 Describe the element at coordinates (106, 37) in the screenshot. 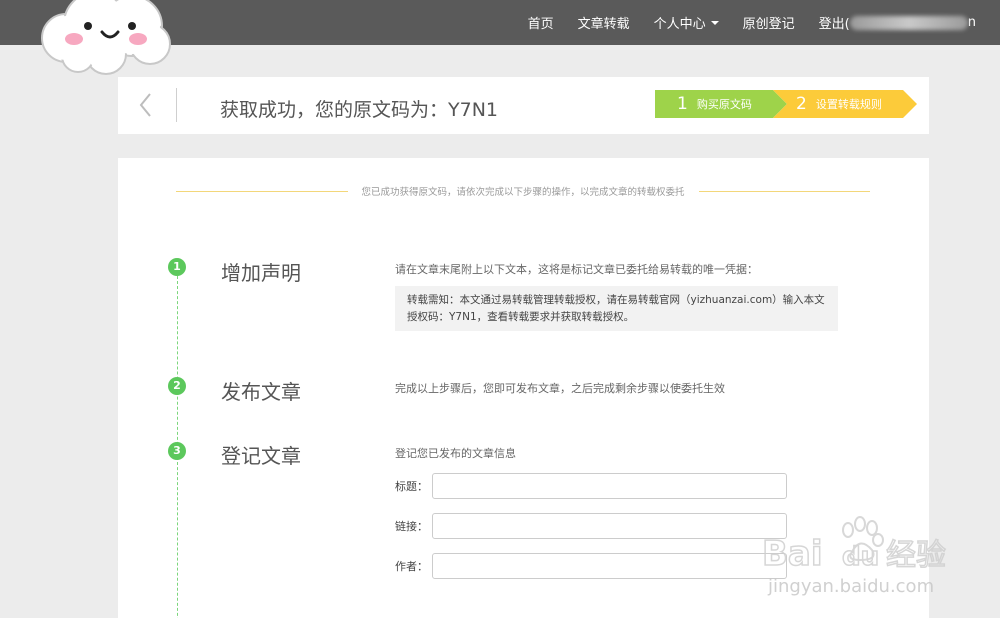

I see `cloud-mascot-logo` at that location.